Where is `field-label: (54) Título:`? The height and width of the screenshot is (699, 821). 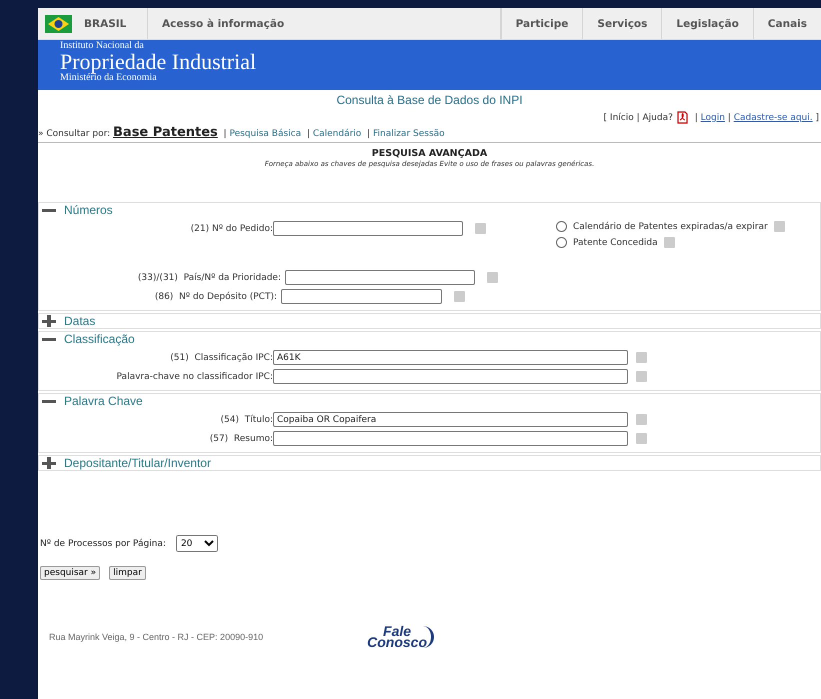 field-label: (54) Título: is located at coordinates (246, 419).